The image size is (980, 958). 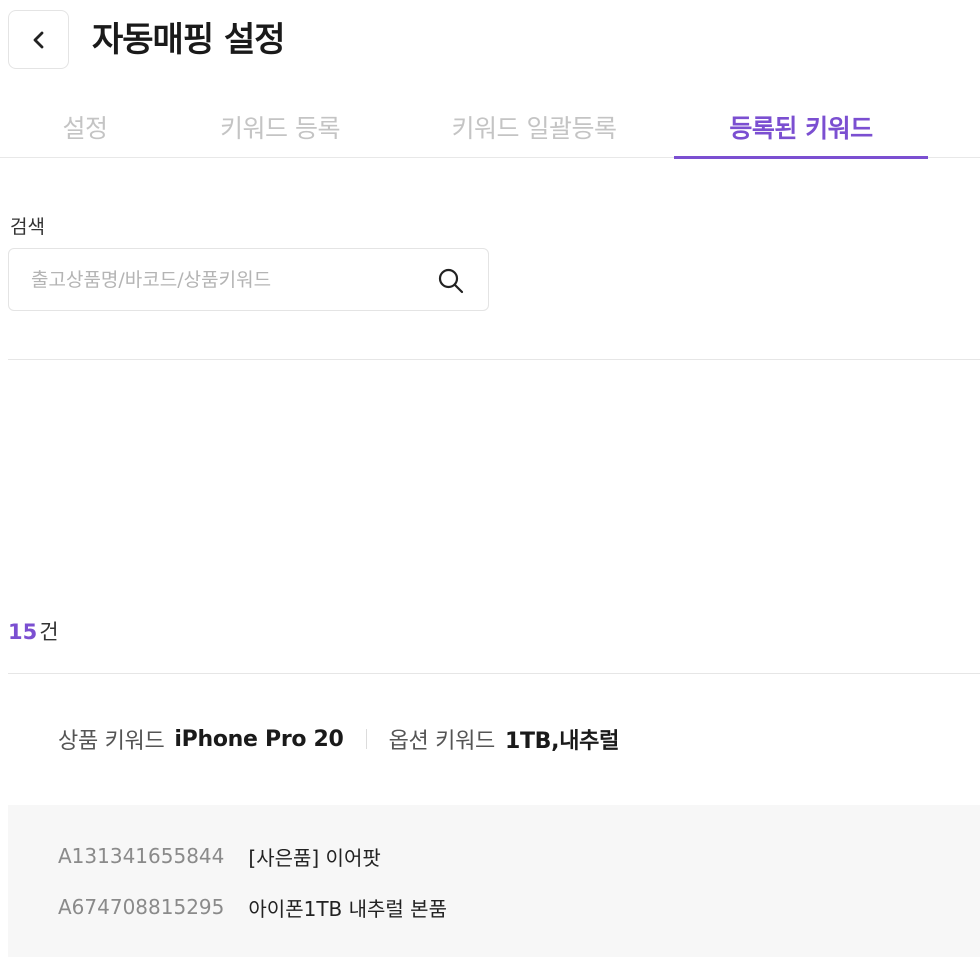 I want to click on tab-registered-keywords: 등록된 키워드, so click(x=801, y=127).